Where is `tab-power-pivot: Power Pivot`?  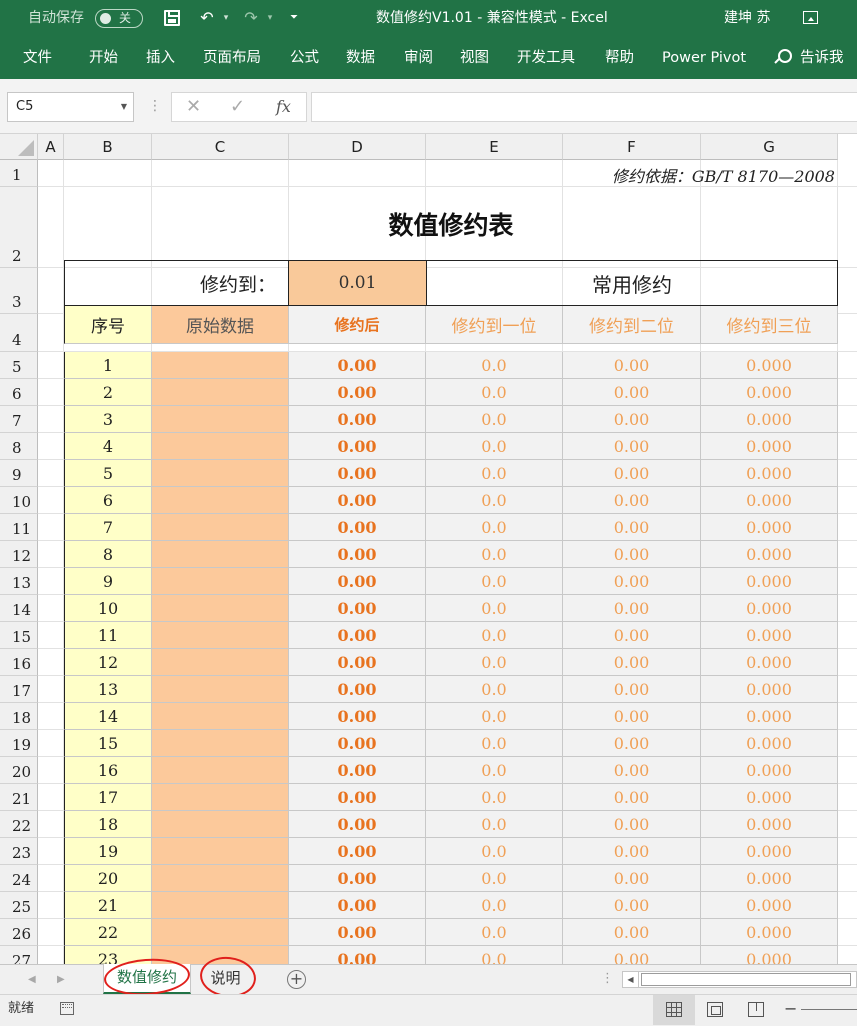 tab-power-pivot: Power Pivot is located at coordinates (704, 57).